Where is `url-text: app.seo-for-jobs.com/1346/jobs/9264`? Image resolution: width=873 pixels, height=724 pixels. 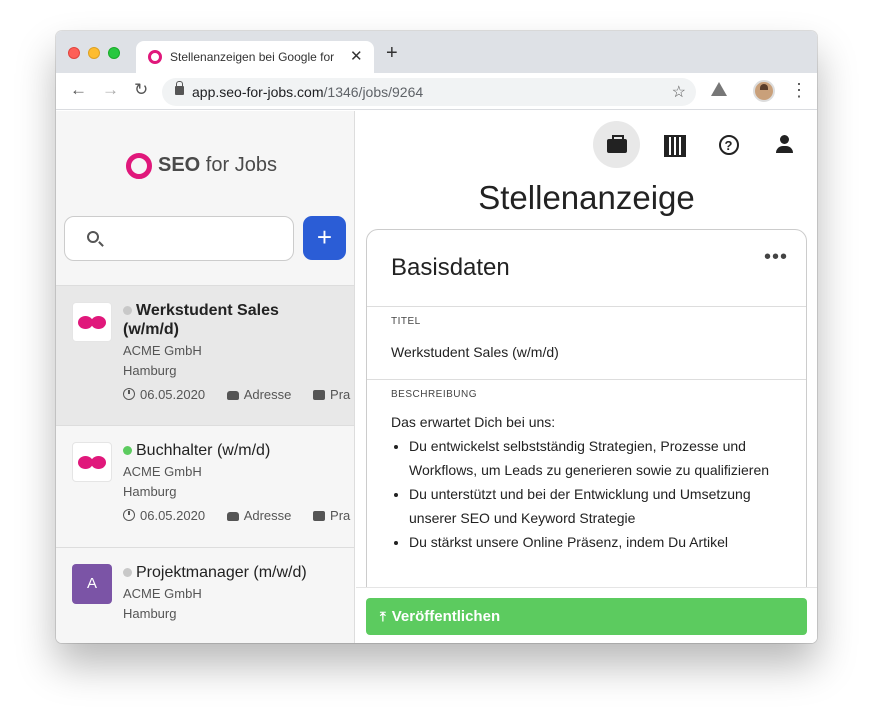 url-text: app.seo-for-jobs.com/1346/jobs/9264 is located at coordinates (307, 92).